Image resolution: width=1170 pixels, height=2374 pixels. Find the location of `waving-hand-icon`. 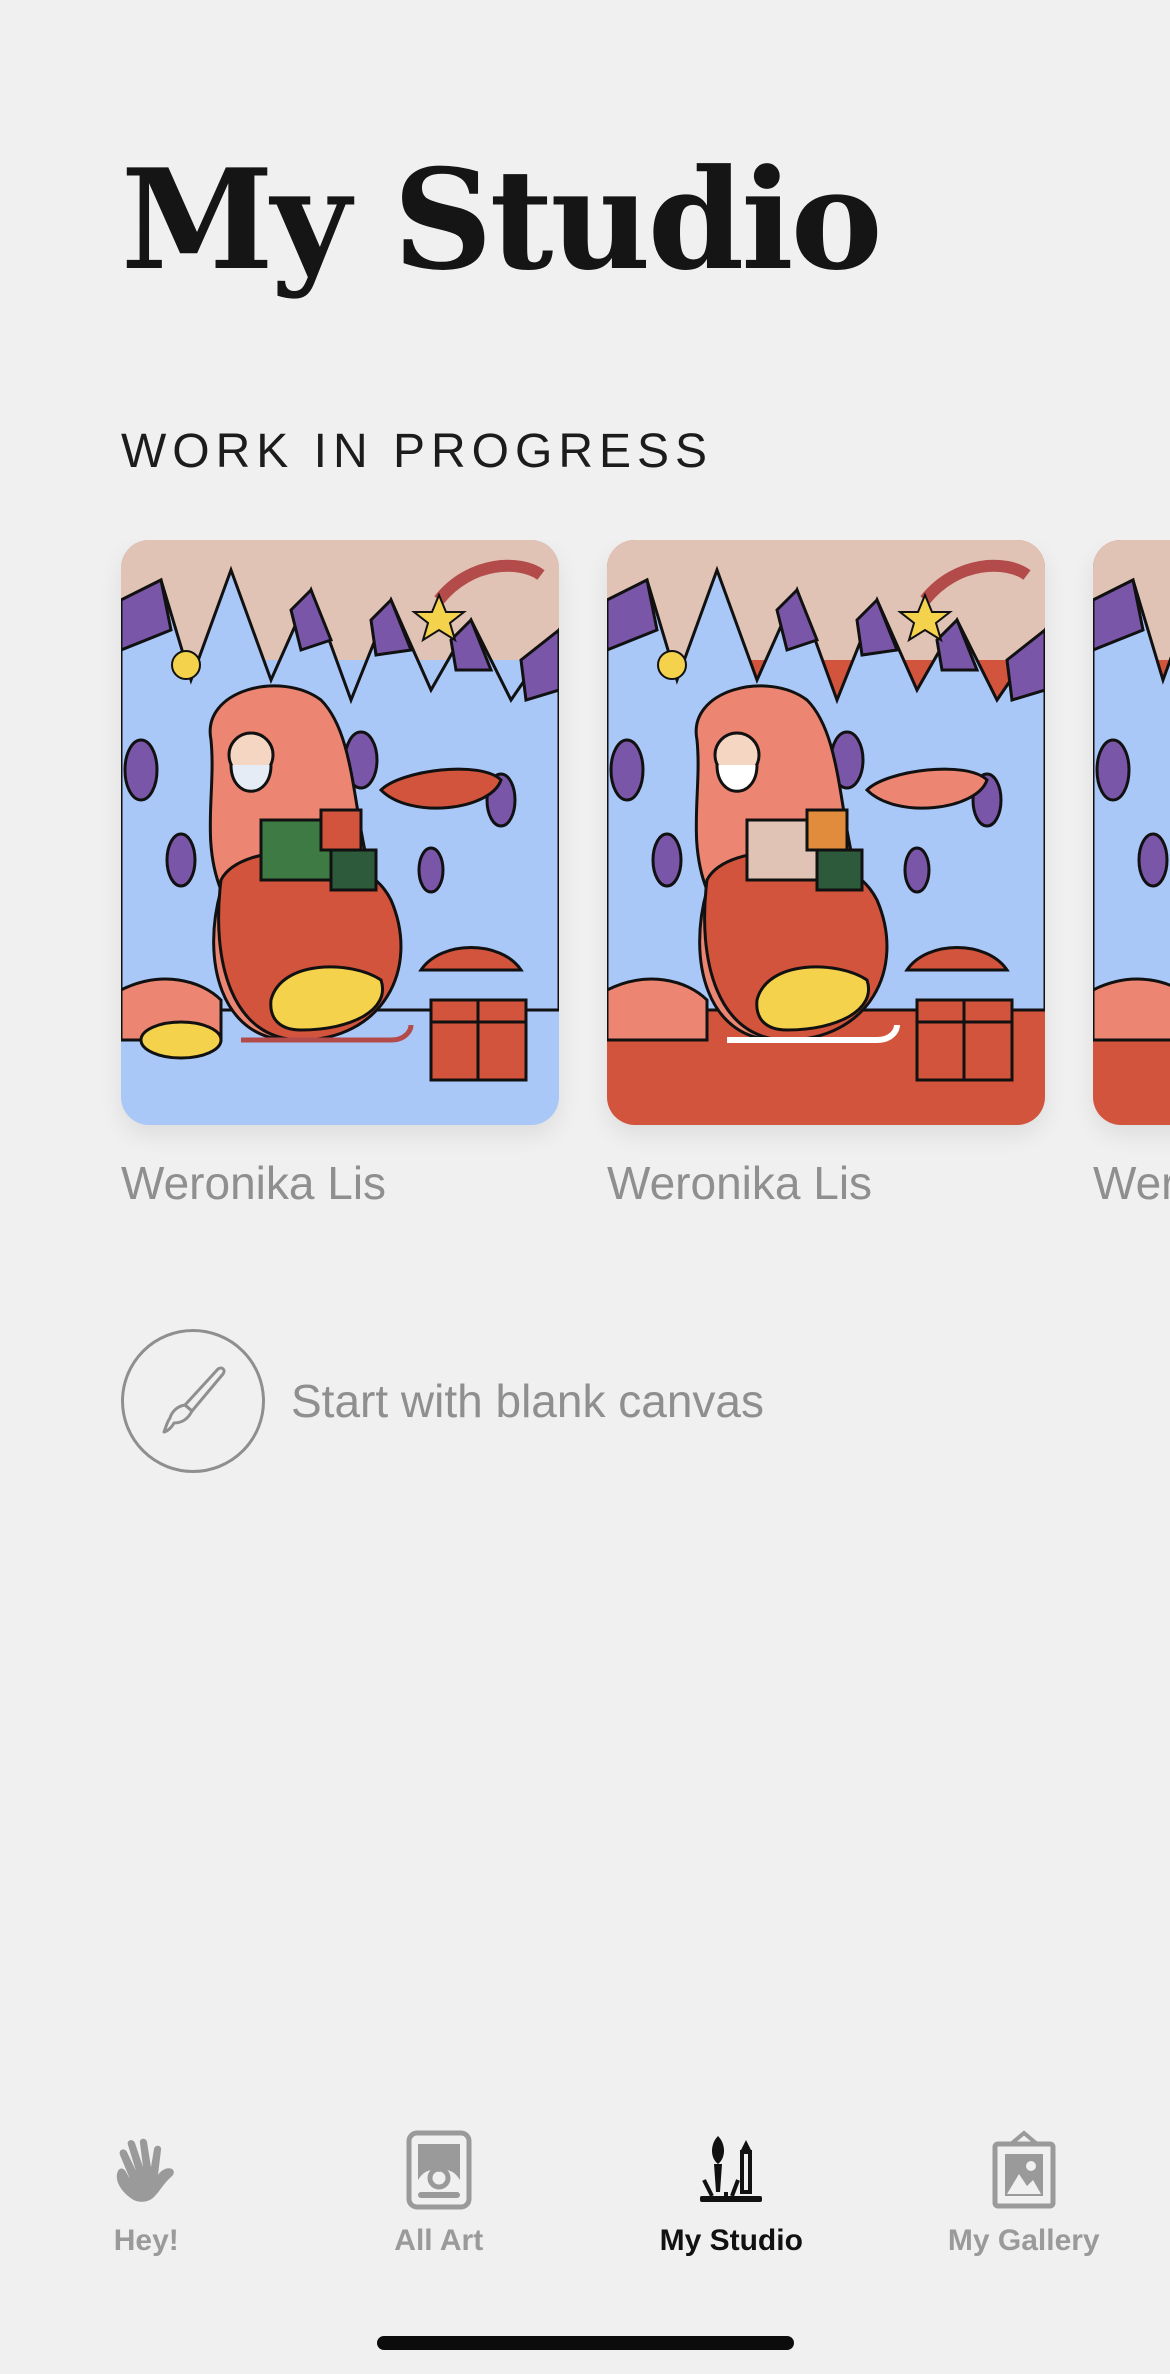

waving-hand-icon is located at coordinates (146, 2170).